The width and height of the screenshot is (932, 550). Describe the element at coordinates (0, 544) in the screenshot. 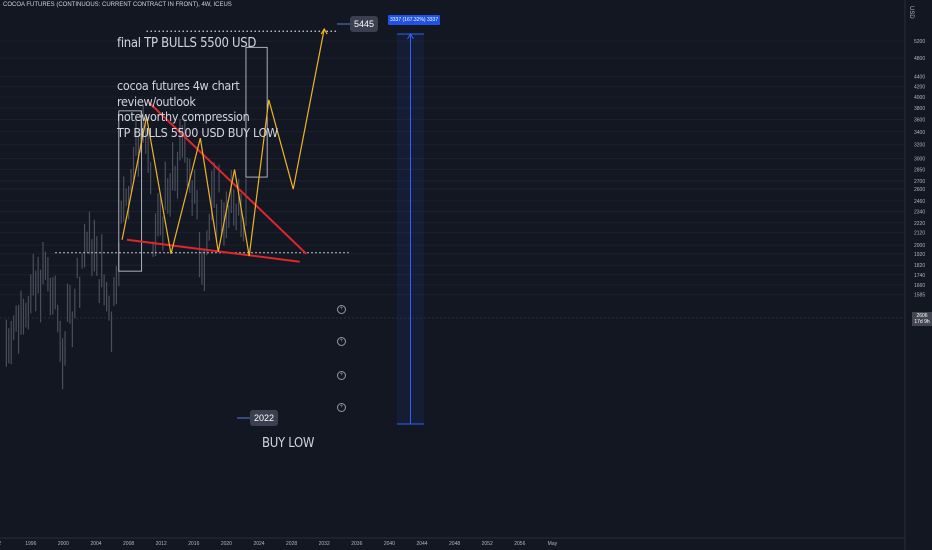

I see `x-tick-label: 92` at that location.